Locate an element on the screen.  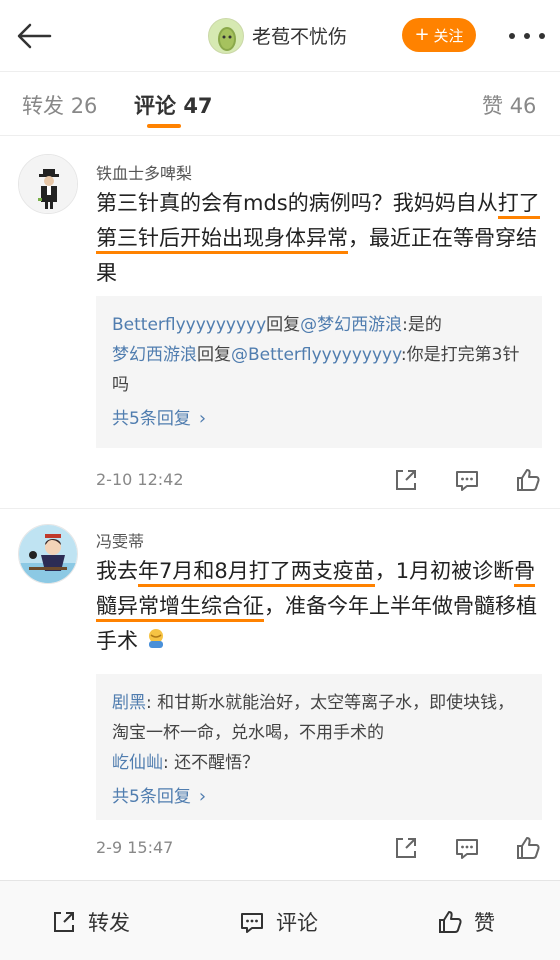
back-button is located at coordinates (34, 36).